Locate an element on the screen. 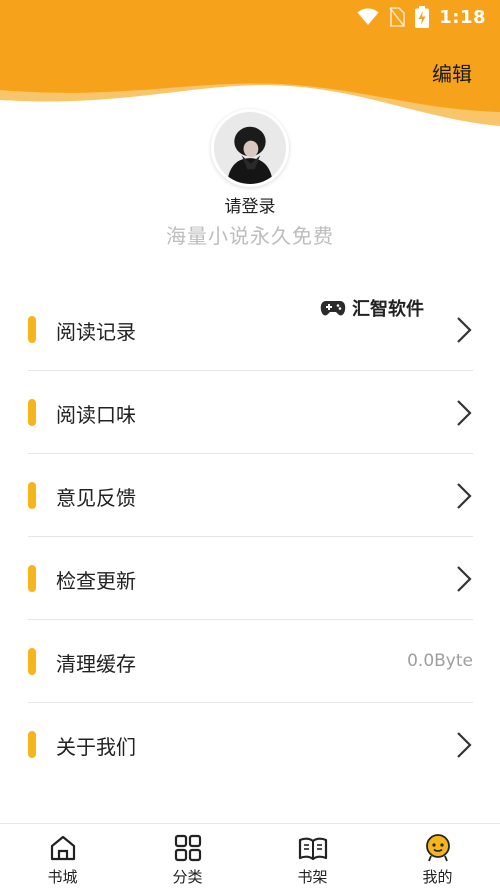 Image resolution: width=500 pixels, height=895 pixels. wifi-icon is located at coordinates (368, 16).